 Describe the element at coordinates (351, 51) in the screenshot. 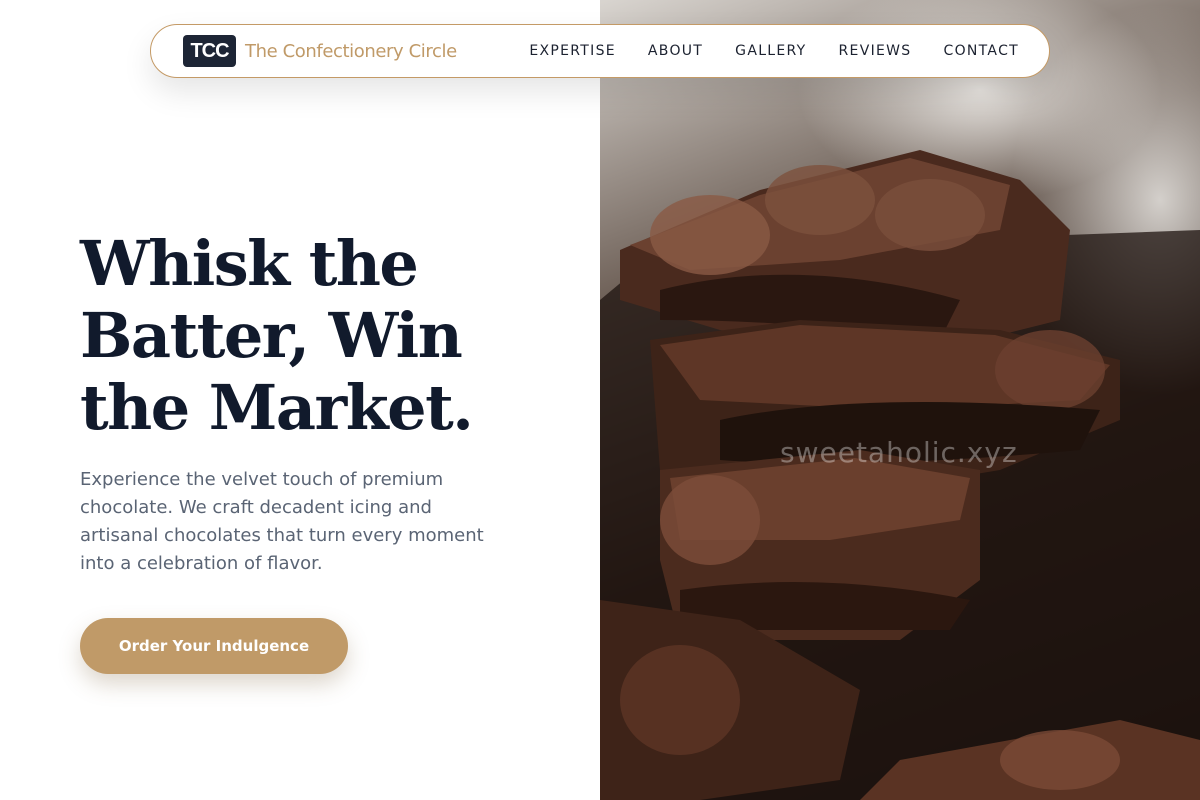

I see `brand-name: The Confectionery Circle` at that location.